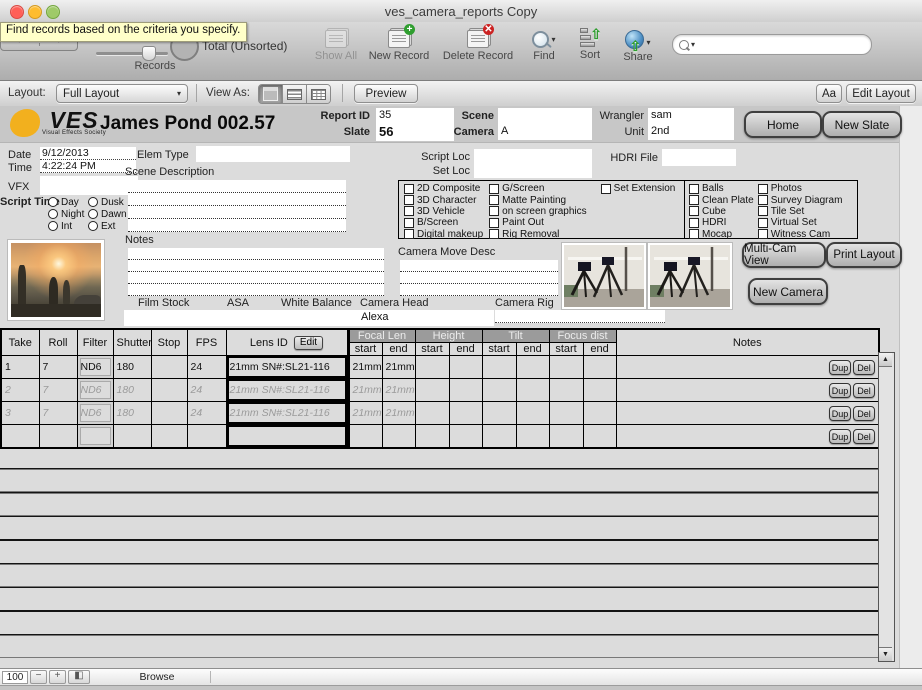 This screenshot has height=690, width=922. I want to click on checkbox-item-paint-out: Paint Out, so click(538, 222).